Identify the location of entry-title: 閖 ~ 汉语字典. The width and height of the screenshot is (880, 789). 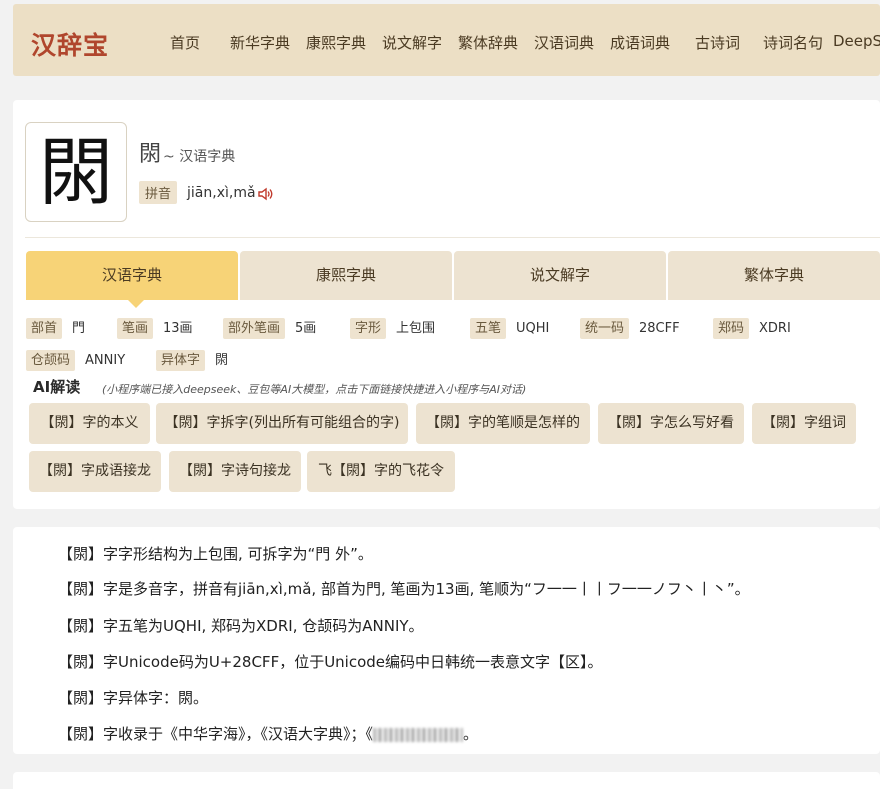
(187, 152).